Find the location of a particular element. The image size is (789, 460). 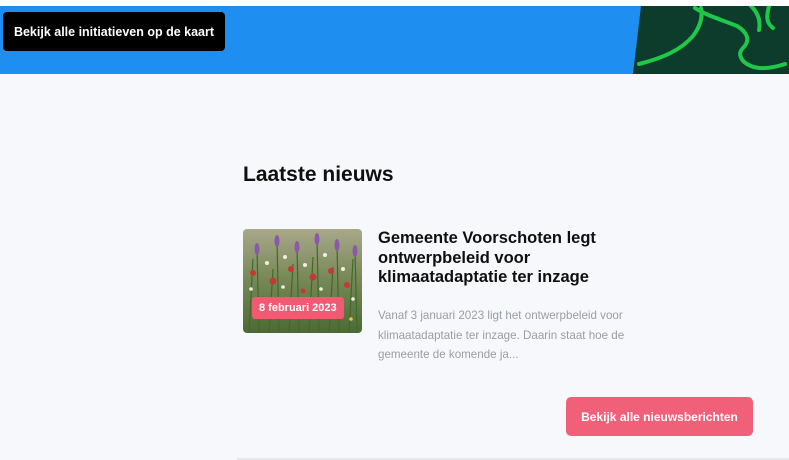

news-thumbnail: 8 februari 2023 is located at coordinates (302, 281).